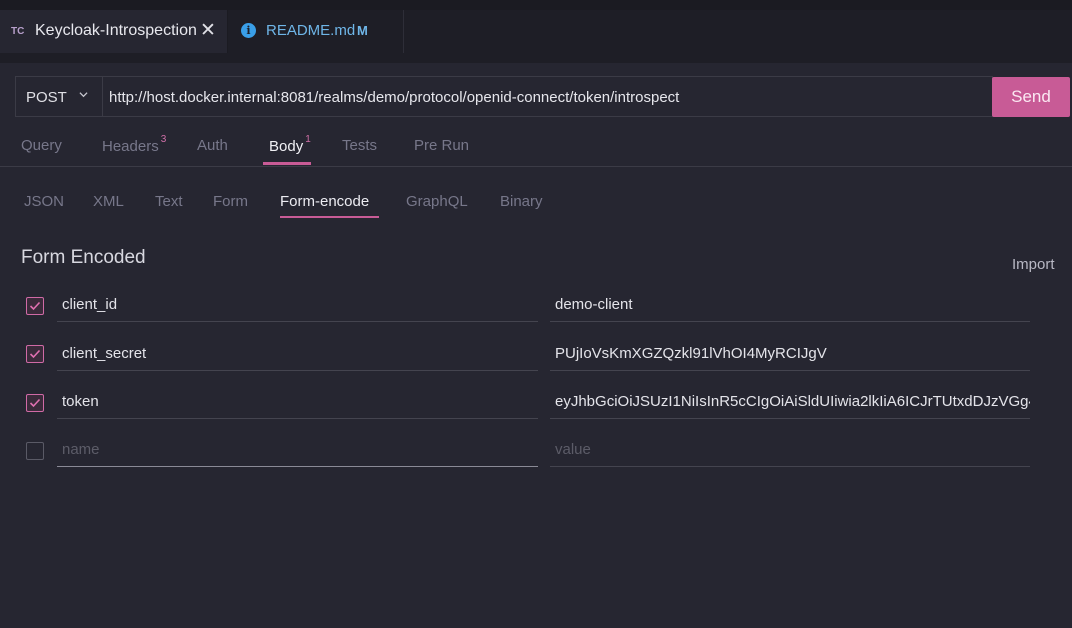 This screenshot has height=628, width=1072. Describe the element at coordinates (1033, 264) in the screenshot. I see `import-button: Import` at that location.